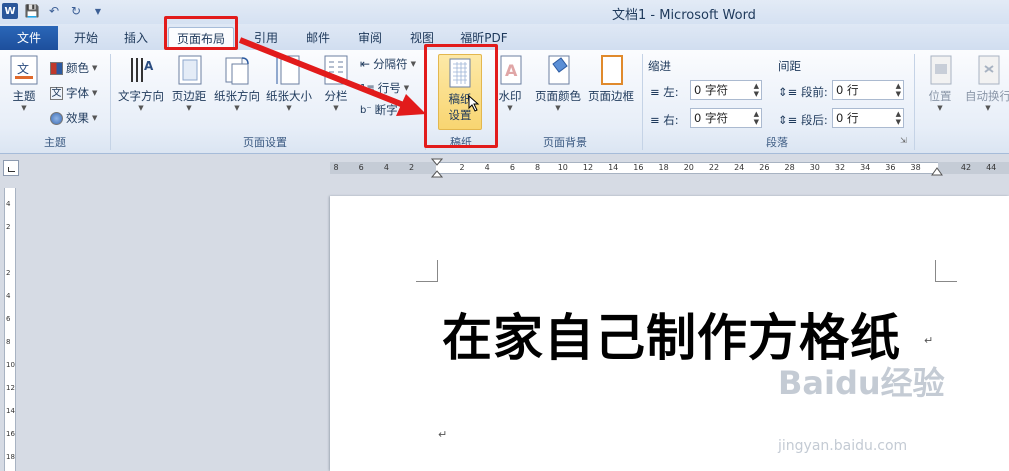 The height and width of the screenshot is (471, 1009). I want to click on ruler-margin-right, so click(973, 168).